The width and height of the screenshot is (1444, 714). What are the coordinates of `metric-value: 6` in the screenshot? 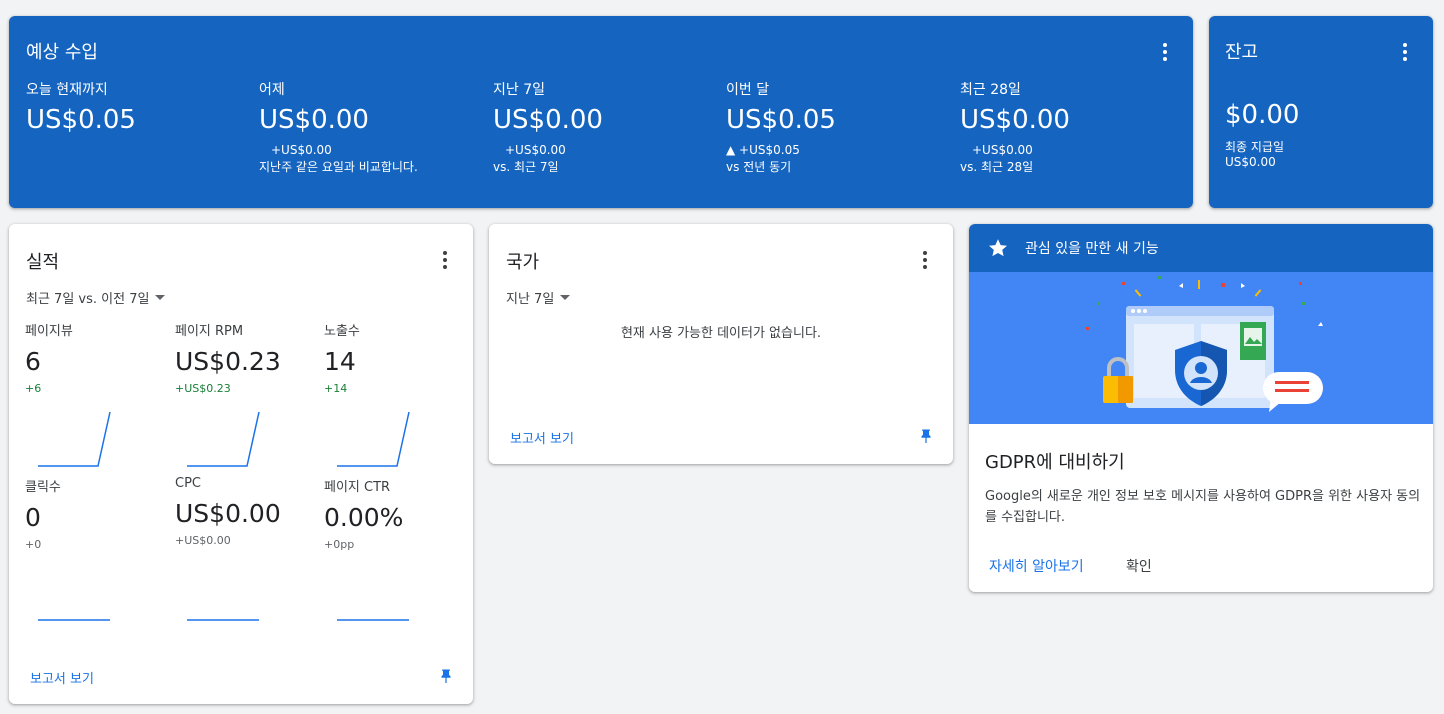 It's located at (33, 361).